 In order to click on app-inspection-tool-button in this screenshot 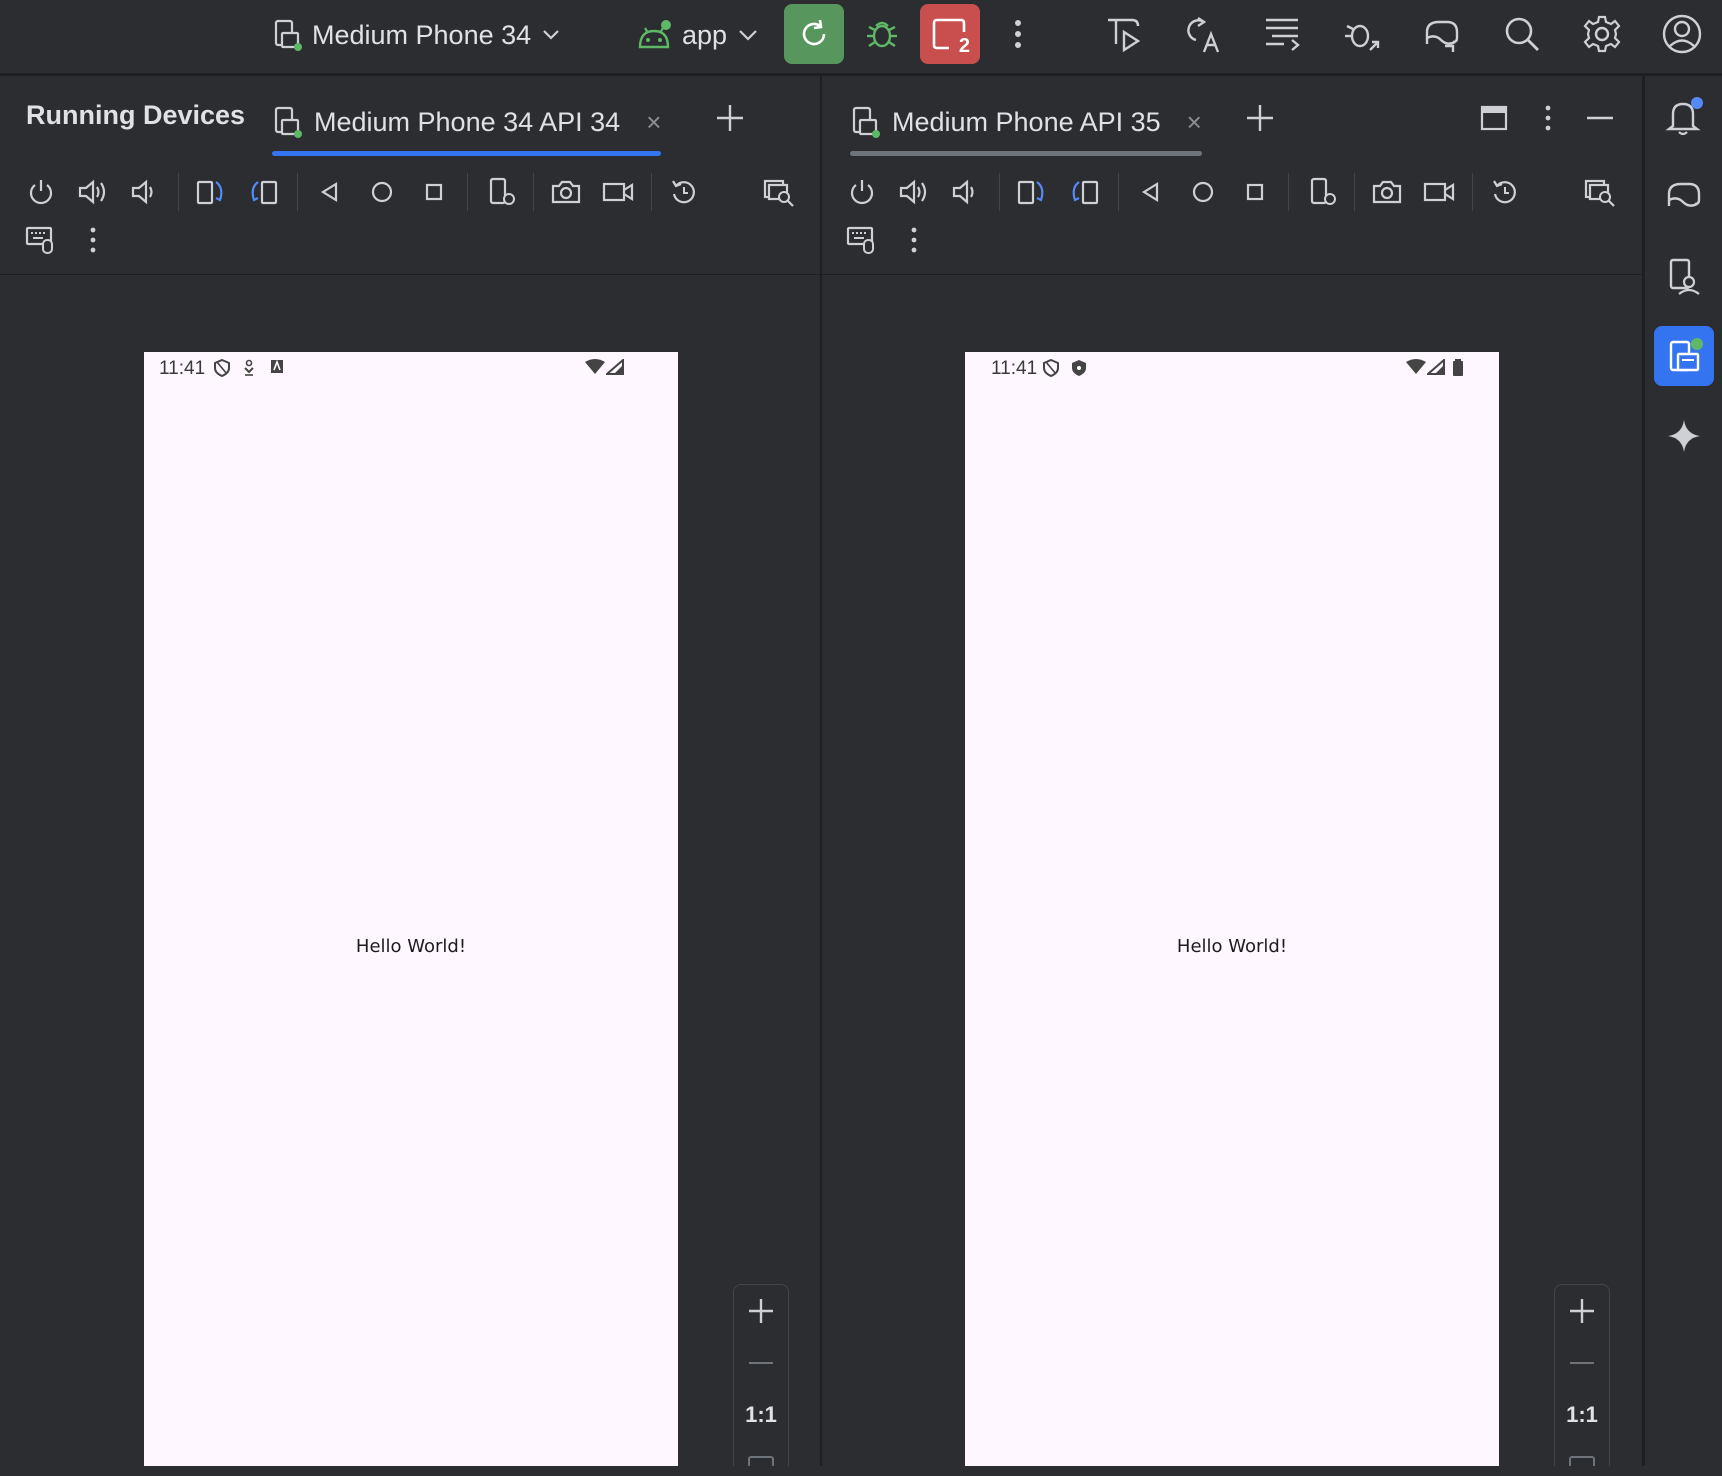, I will do `click(1684, 196)`.